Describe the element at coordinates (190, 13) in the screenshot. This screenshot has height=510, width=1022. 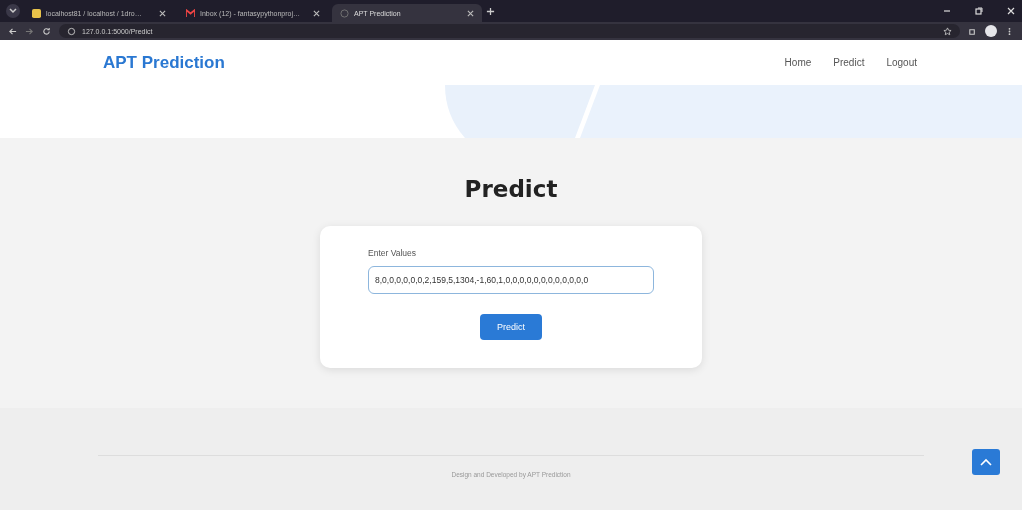
I see `mail-icon` at that location.